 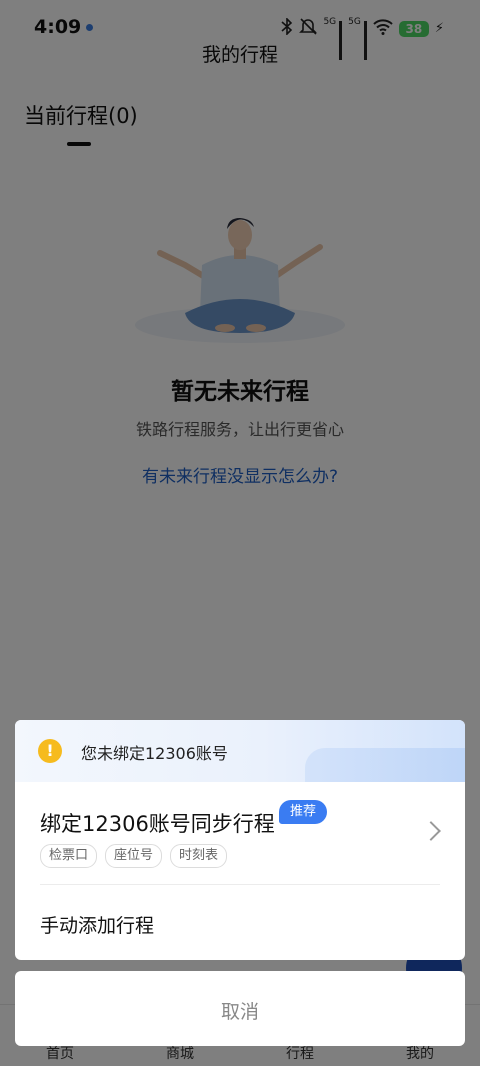 What do you see at coordinates (240, 751) in the screenshot?
I see `unbound-account-notice: ! 您未绑定12306账号` at bounding box center [240, 751].